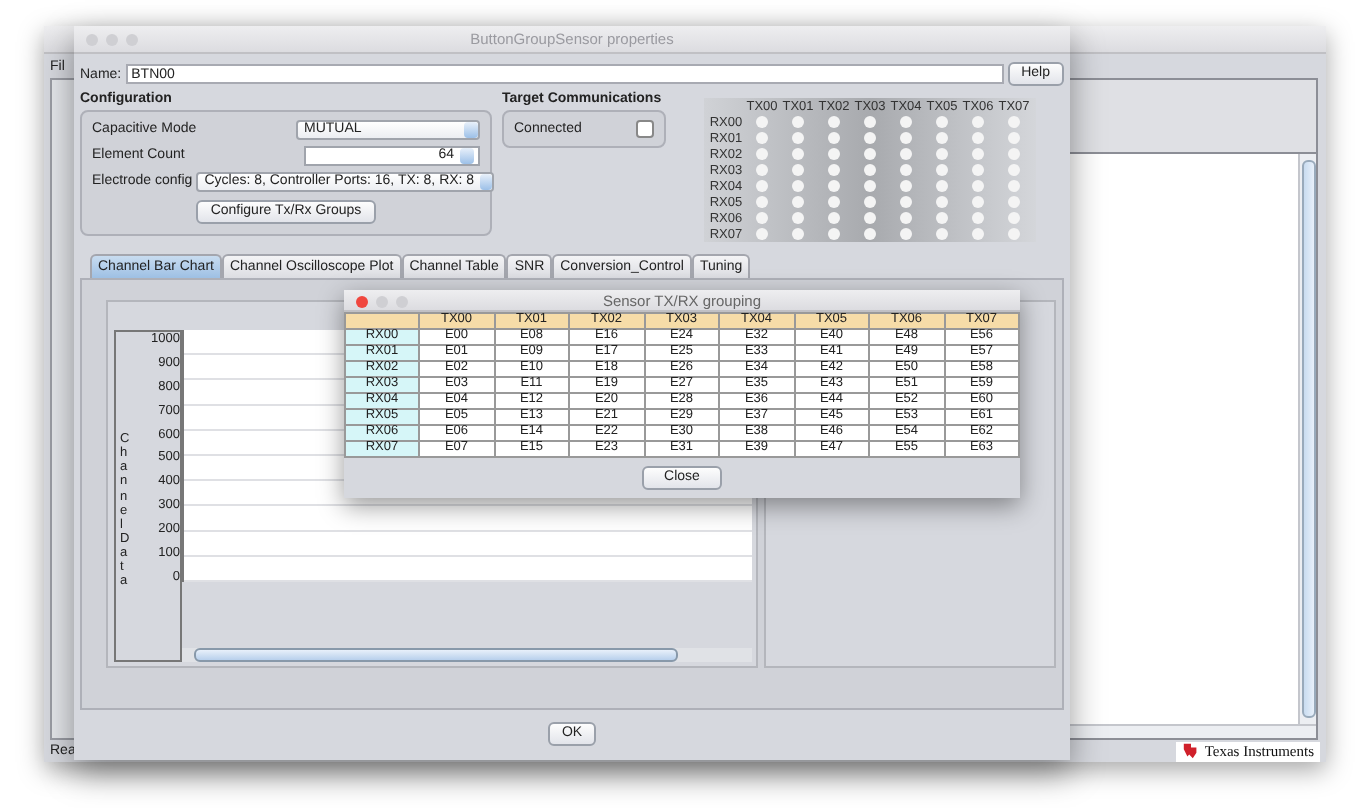  What do you see at coordinates (645, 129) in the screenshot?
I see `checkbox` at bounding box center [645, 129].